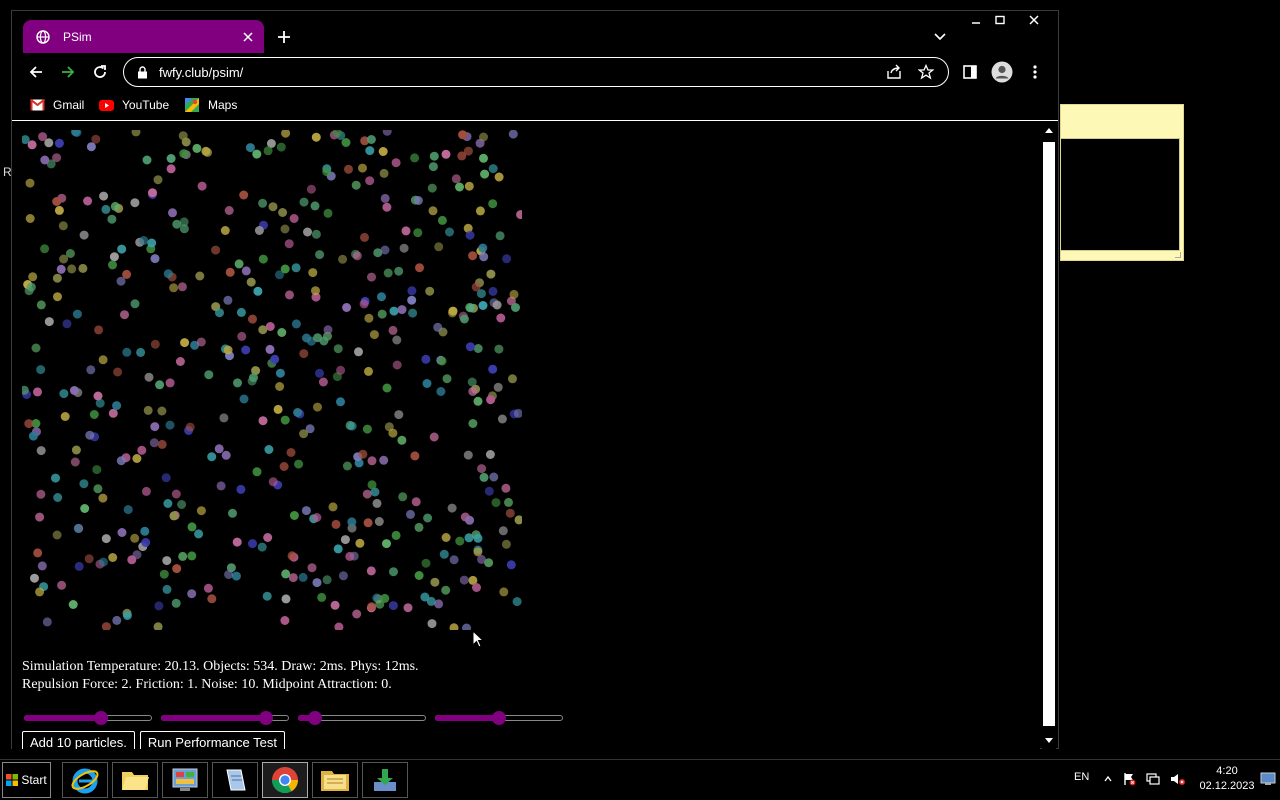 This screenshot has width=1280, height=800. I want to click on browser-toolbar: fwfy.club/psim/, so click(535, 72).